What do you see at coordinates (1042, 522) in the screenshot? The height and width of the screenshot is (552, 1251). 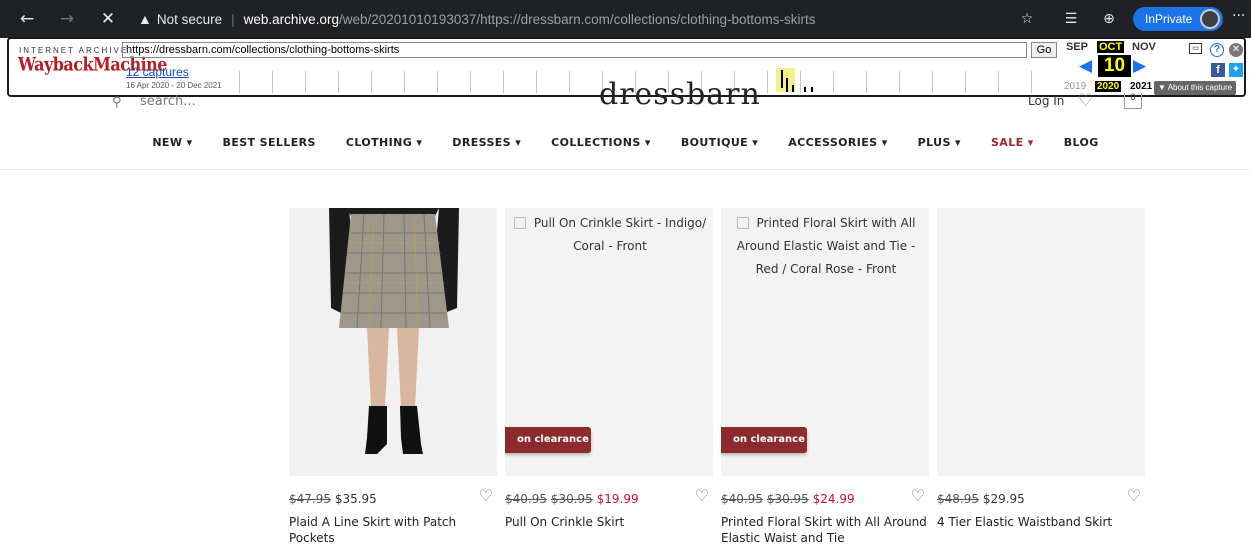 I see `product-name: 4 Tier Elastic Waistband Skirt` at bounding box center [1042, 522].